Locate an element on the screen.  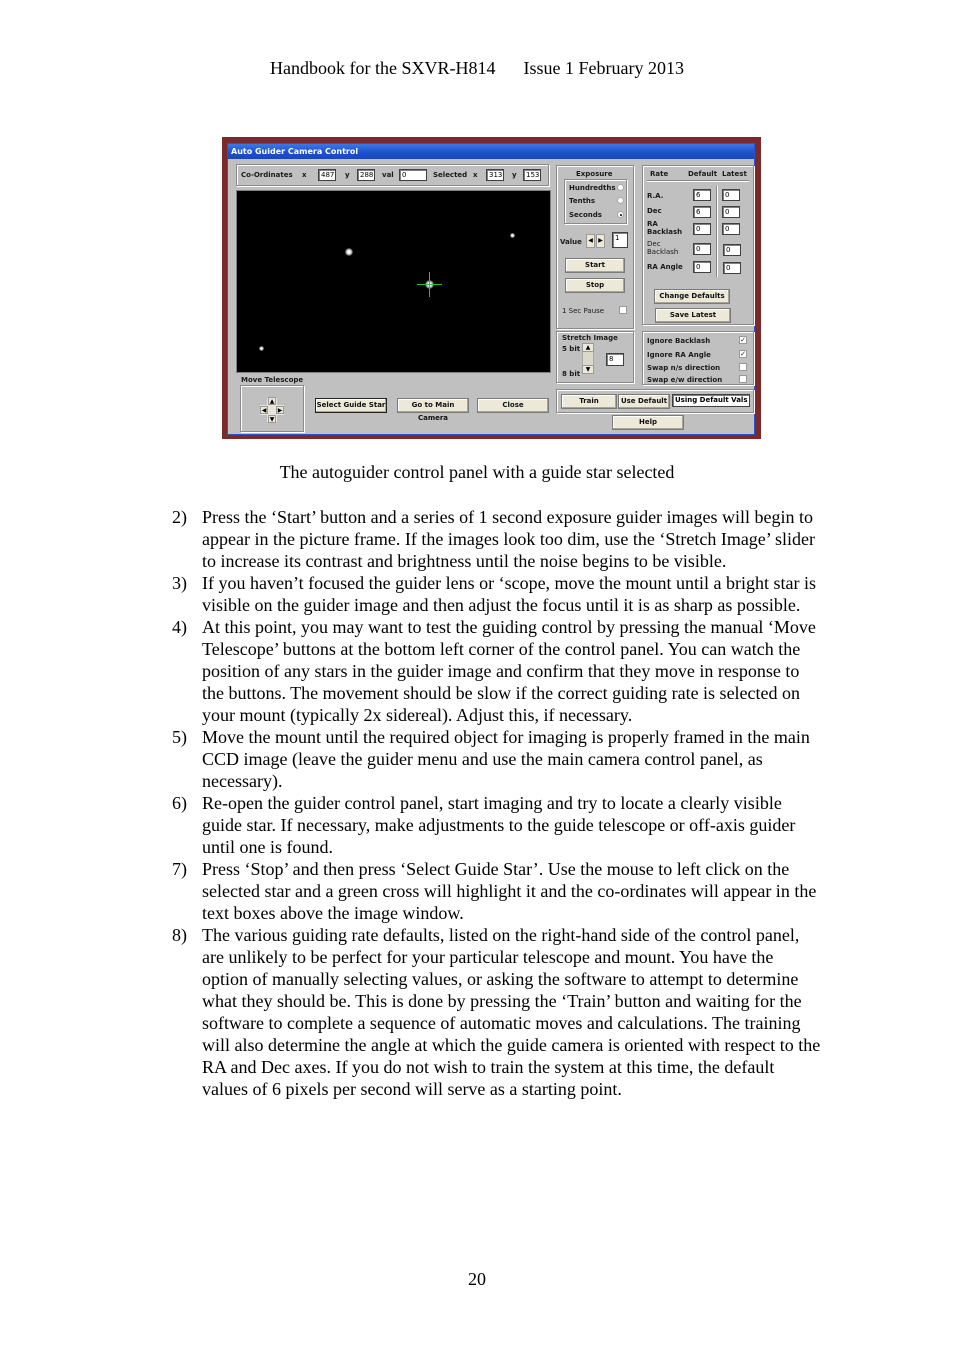
y-field: 288 is located at coordinates (366, 175).